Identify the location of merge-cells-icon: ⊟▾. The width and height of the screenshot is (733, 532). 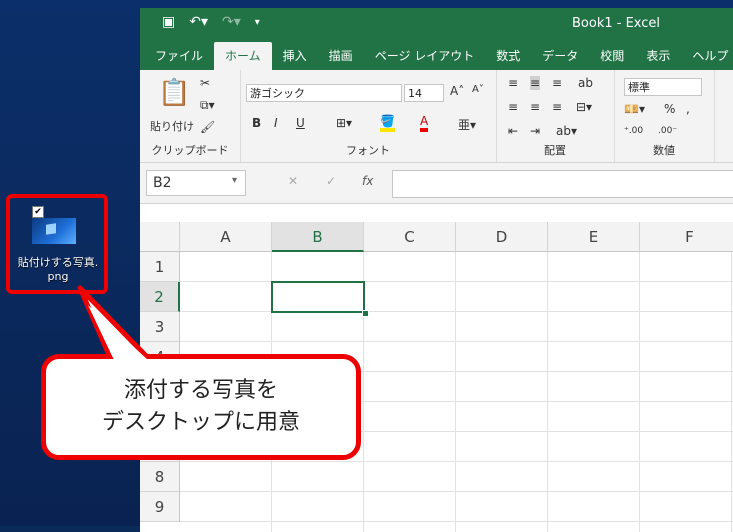
(584, 107).